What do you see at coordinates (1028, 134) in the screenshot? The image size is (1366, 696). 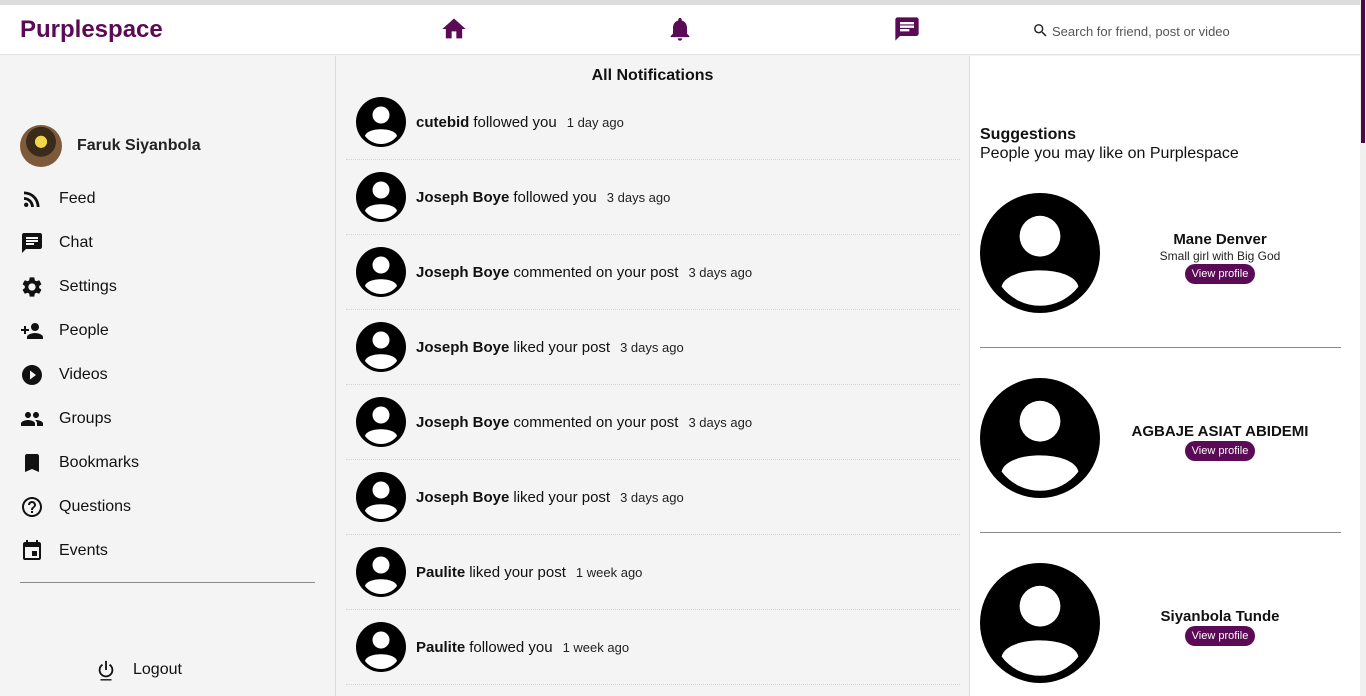 I see `suggestions-title: Suggestions` at bounding box center [1028, 134].